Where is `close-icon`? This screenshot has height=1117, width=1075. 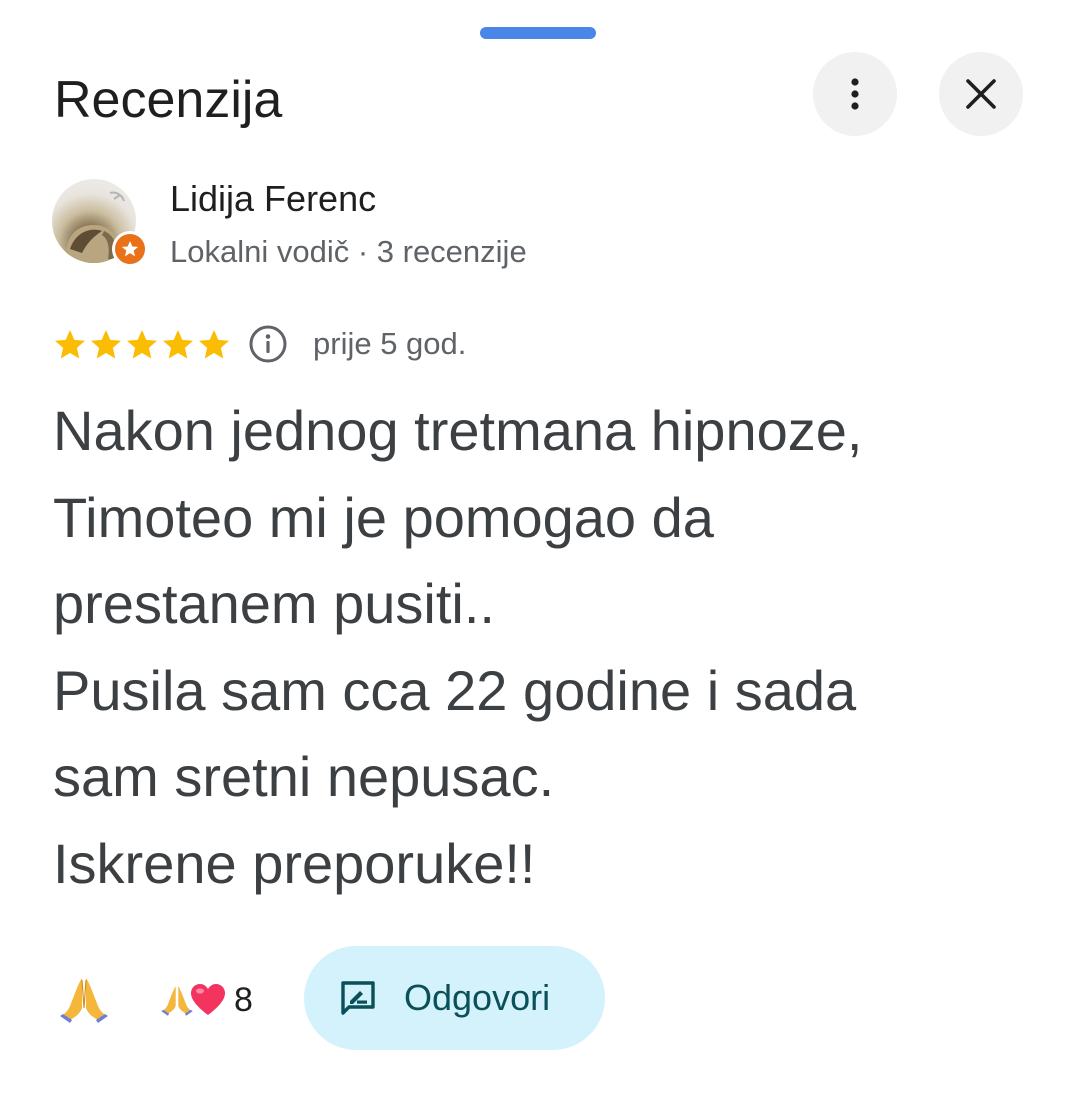 close-icon is located at coordinates (981, 94).